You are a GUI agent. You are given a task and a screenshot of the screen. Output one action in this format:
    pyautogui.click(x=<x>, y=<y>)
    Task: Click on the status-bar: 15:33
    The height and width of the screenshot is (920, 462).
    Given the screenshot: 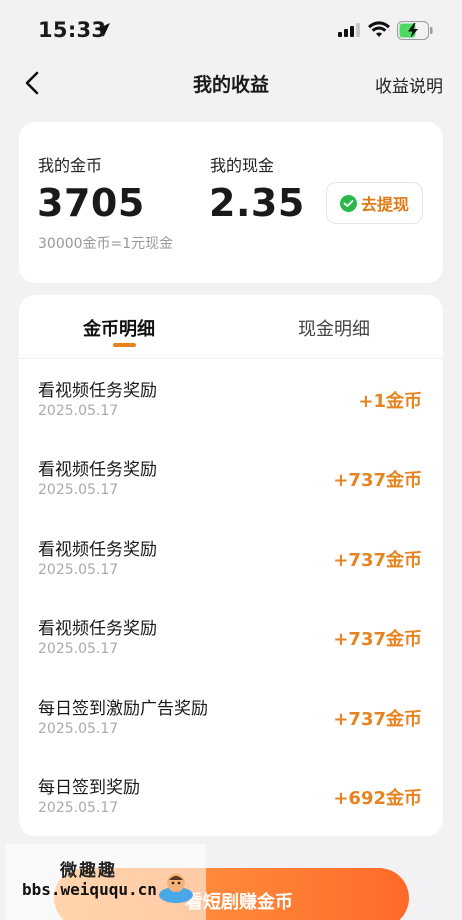 What is the action you would take?
    pyautogui.click(x=231, y=30)
    